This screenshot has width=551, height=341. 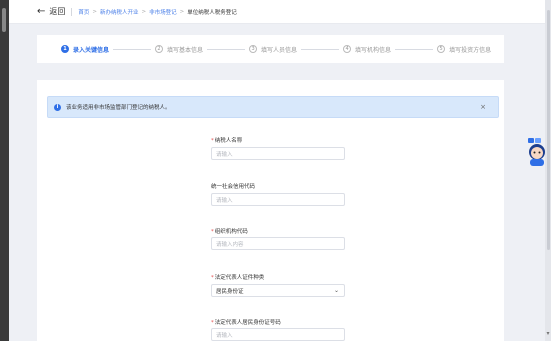 I want to click on alert-text: 该业务适用非市场监管部门登记的纳税人。, so click(x=118, y=108).